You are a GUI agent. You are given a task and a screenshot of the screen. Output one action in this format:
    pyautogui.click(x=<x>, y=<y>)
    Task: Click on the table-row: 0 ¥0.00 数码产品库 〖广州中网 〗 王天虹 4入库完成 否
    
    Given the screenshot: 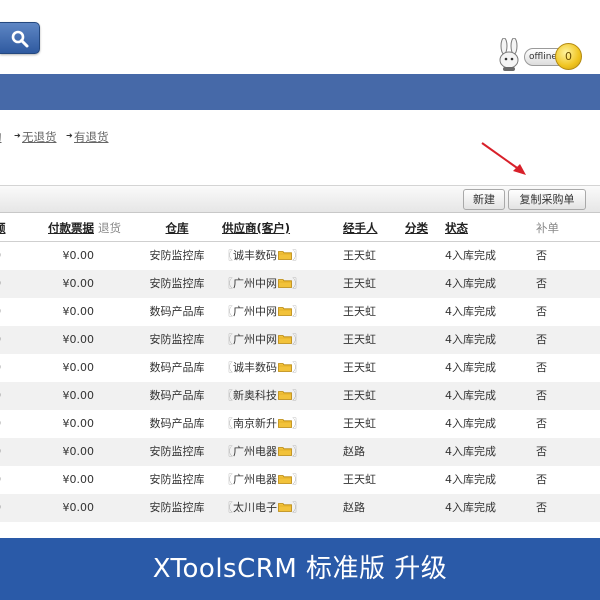 What is the action you would take?
    pyautogui.click(x=300, y=312)
    